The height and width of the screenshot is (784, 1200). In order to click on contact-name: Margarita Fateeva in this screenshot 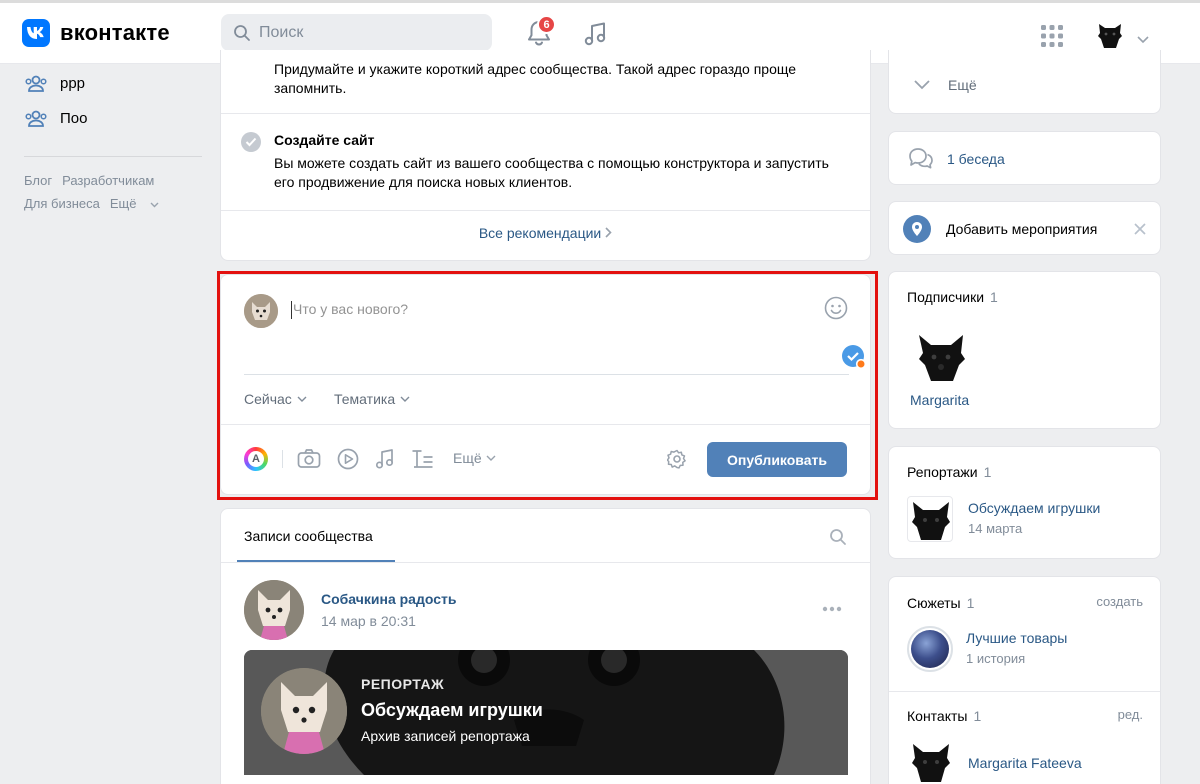, I will do `click(1025, 763)`.